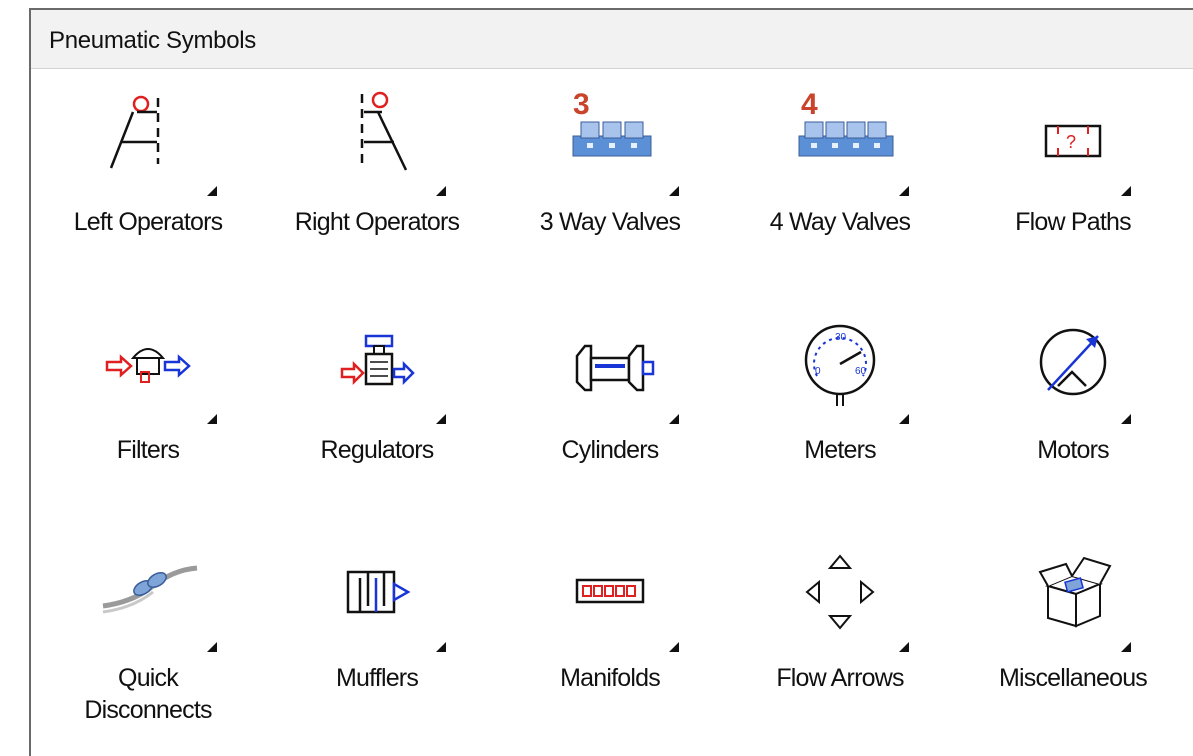  I want to click on panel-title: Pneumatic Symbols, so click(152, 40).